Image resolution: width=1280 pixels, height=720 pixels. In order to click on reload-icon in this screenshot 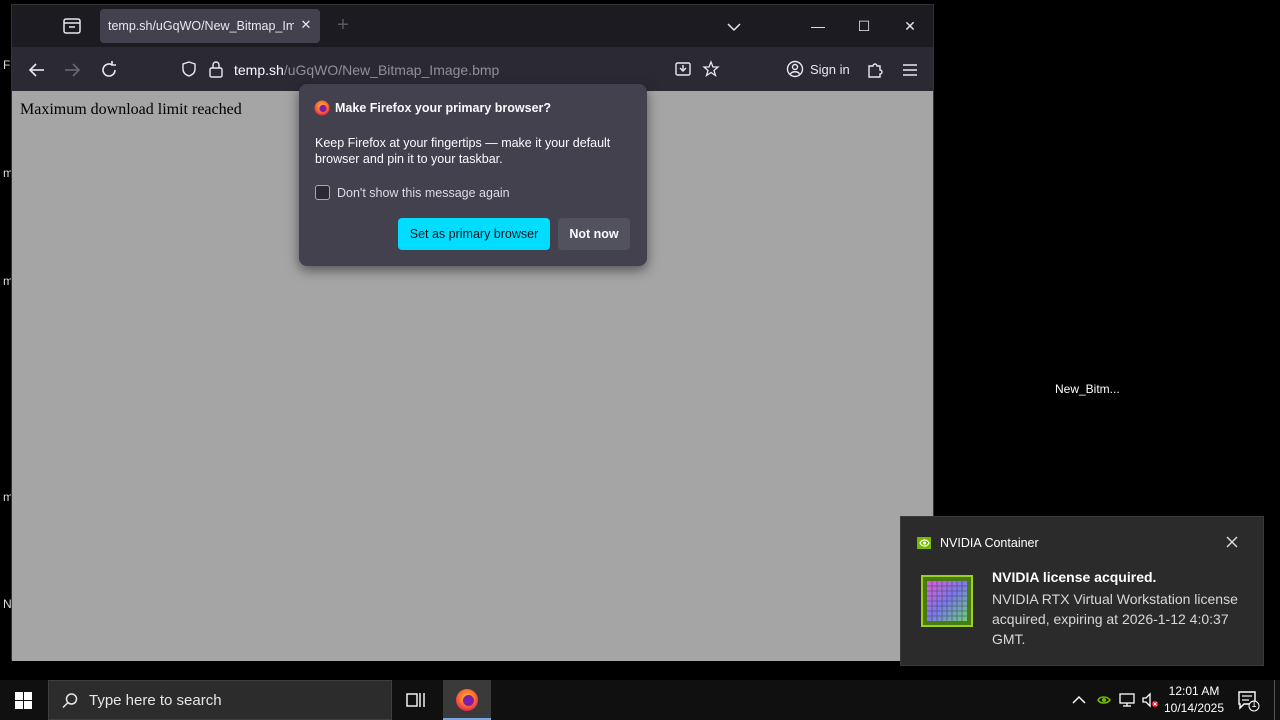, I will do `click(109, 69)`.